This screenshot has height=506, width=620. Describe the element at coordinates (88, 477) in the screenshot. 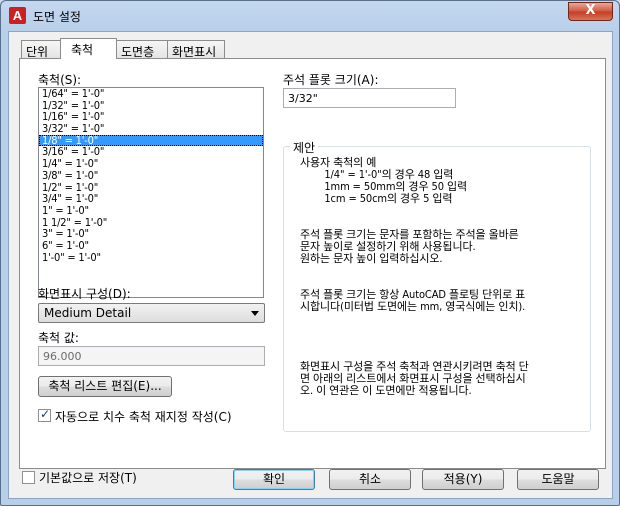

I see `save-default-label: 기본값으로 저장(T)` at that location.